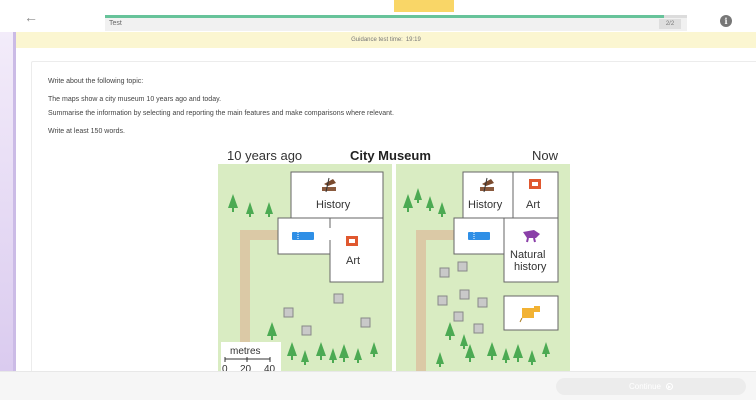 This screenshot has height=400, width=756. What do you see at coordinates (333, 205) in the screenshot?
I see `label-history-past: History` at bounding box center [333, 205].